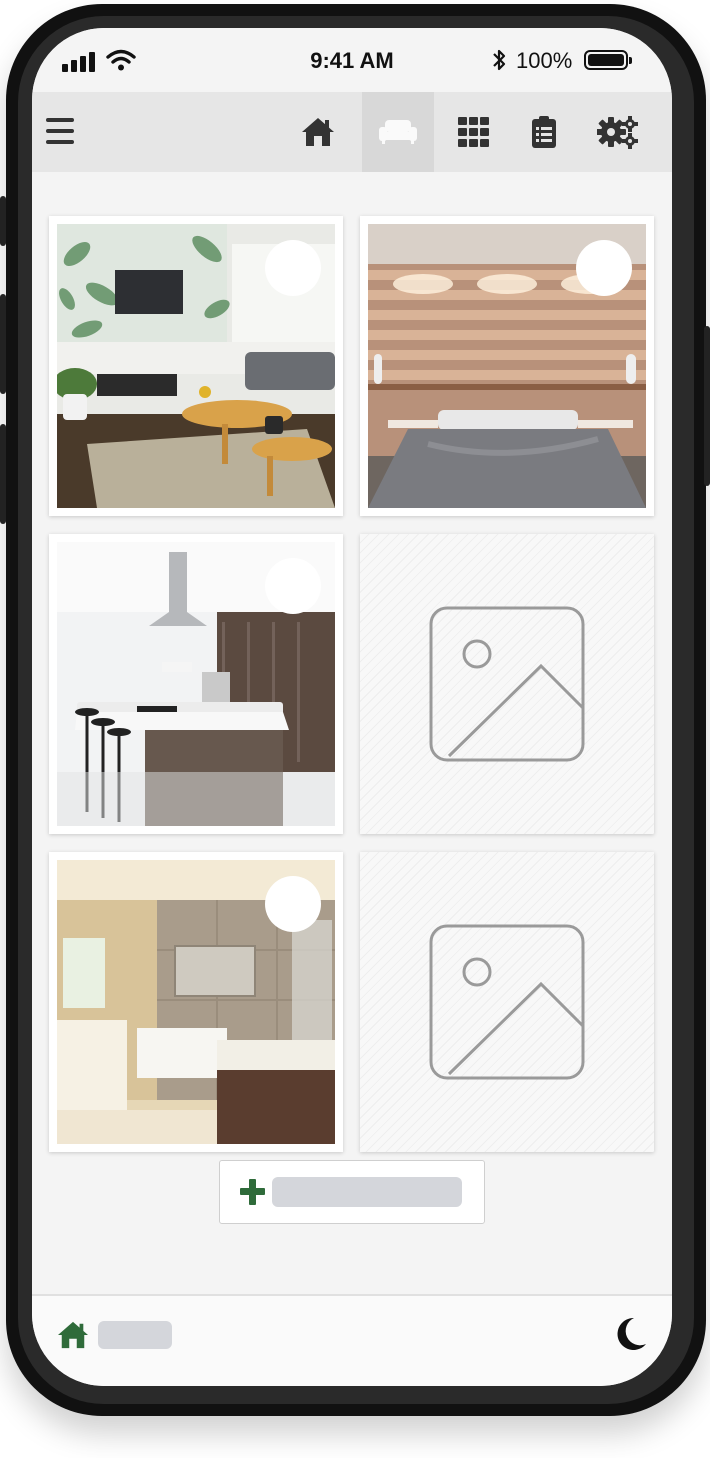 This screenshot has height=1458, width=710. What do you see at coordinates (3, 474) in the screenshot?
I see `volume-down-button` at bounding box center [3, 474].